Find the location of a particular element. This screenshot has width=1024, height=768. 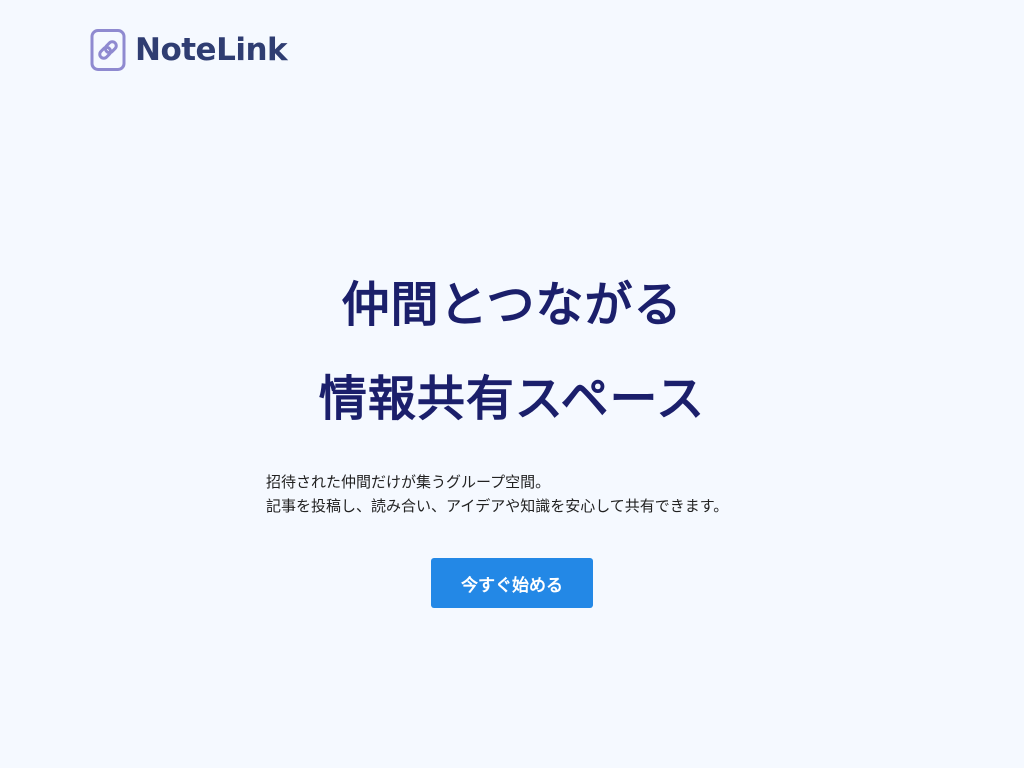

chain-link-icon is located at coordinates (108, 50).